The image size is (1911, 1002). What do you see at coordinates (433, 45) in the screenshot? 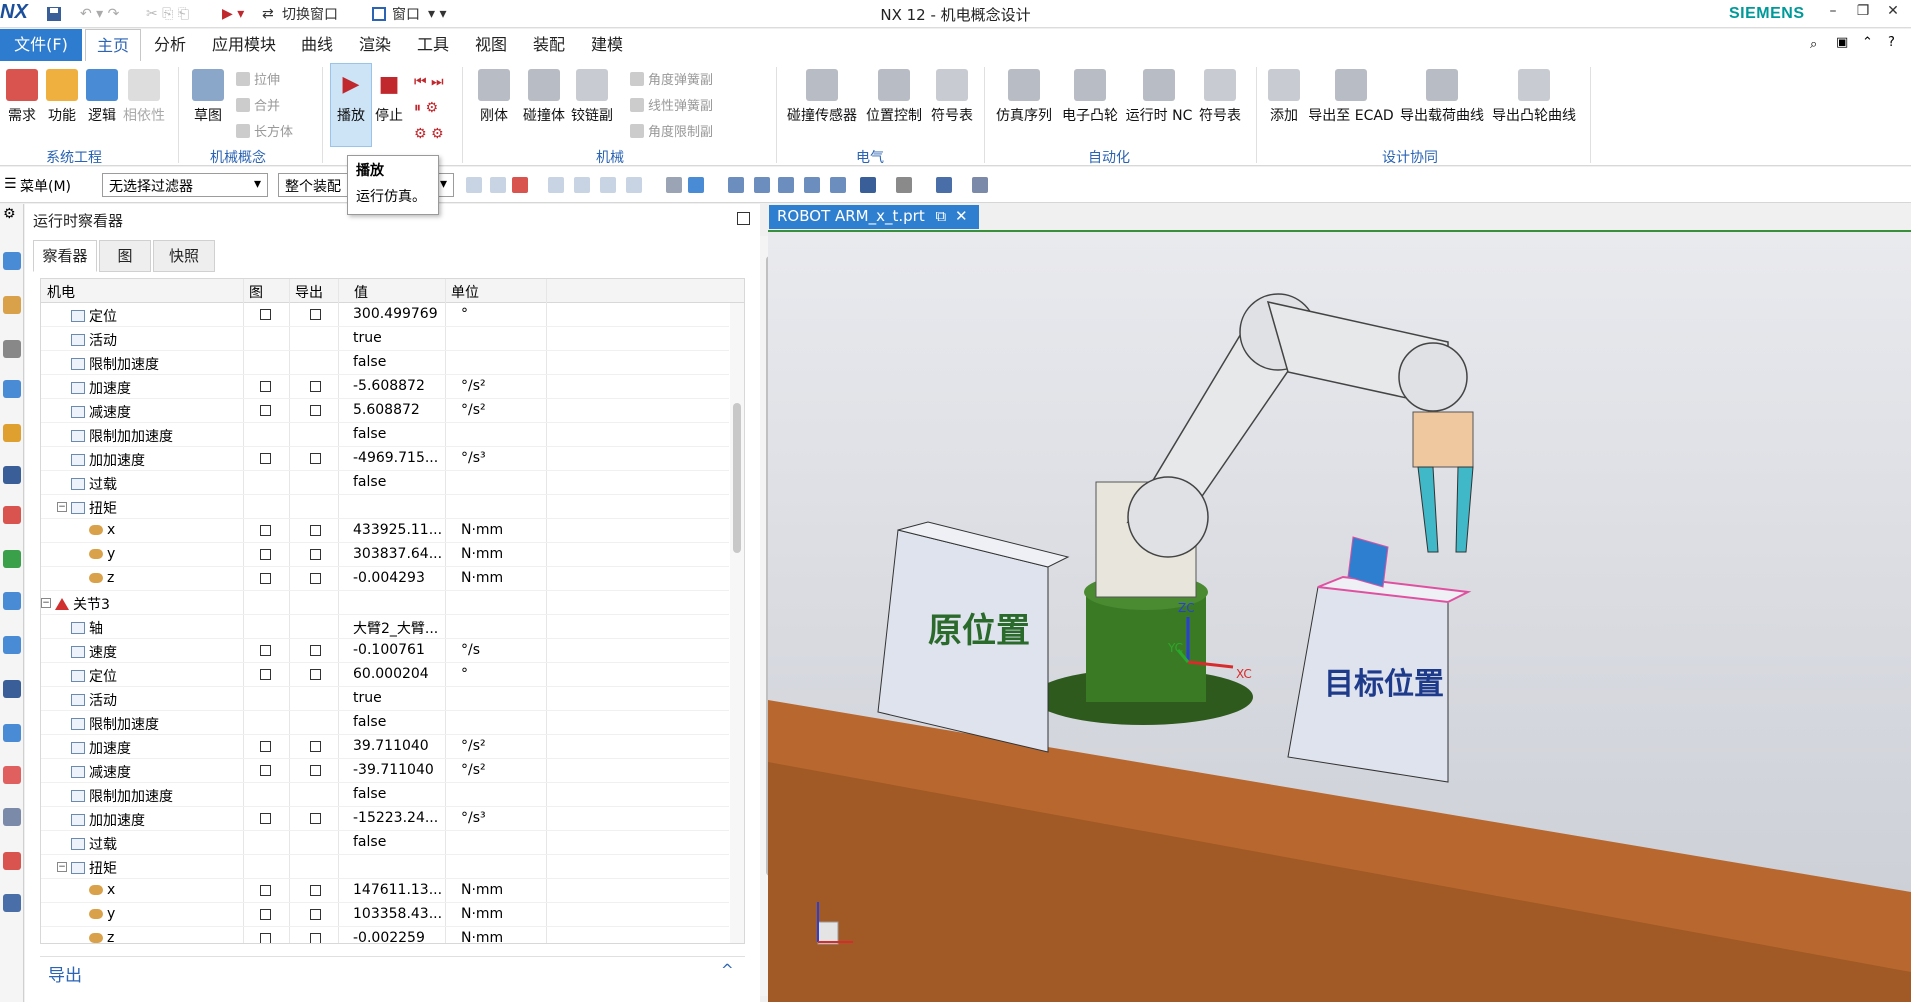
I see `tab-tools: 工具` at bounding box center [433, 45].